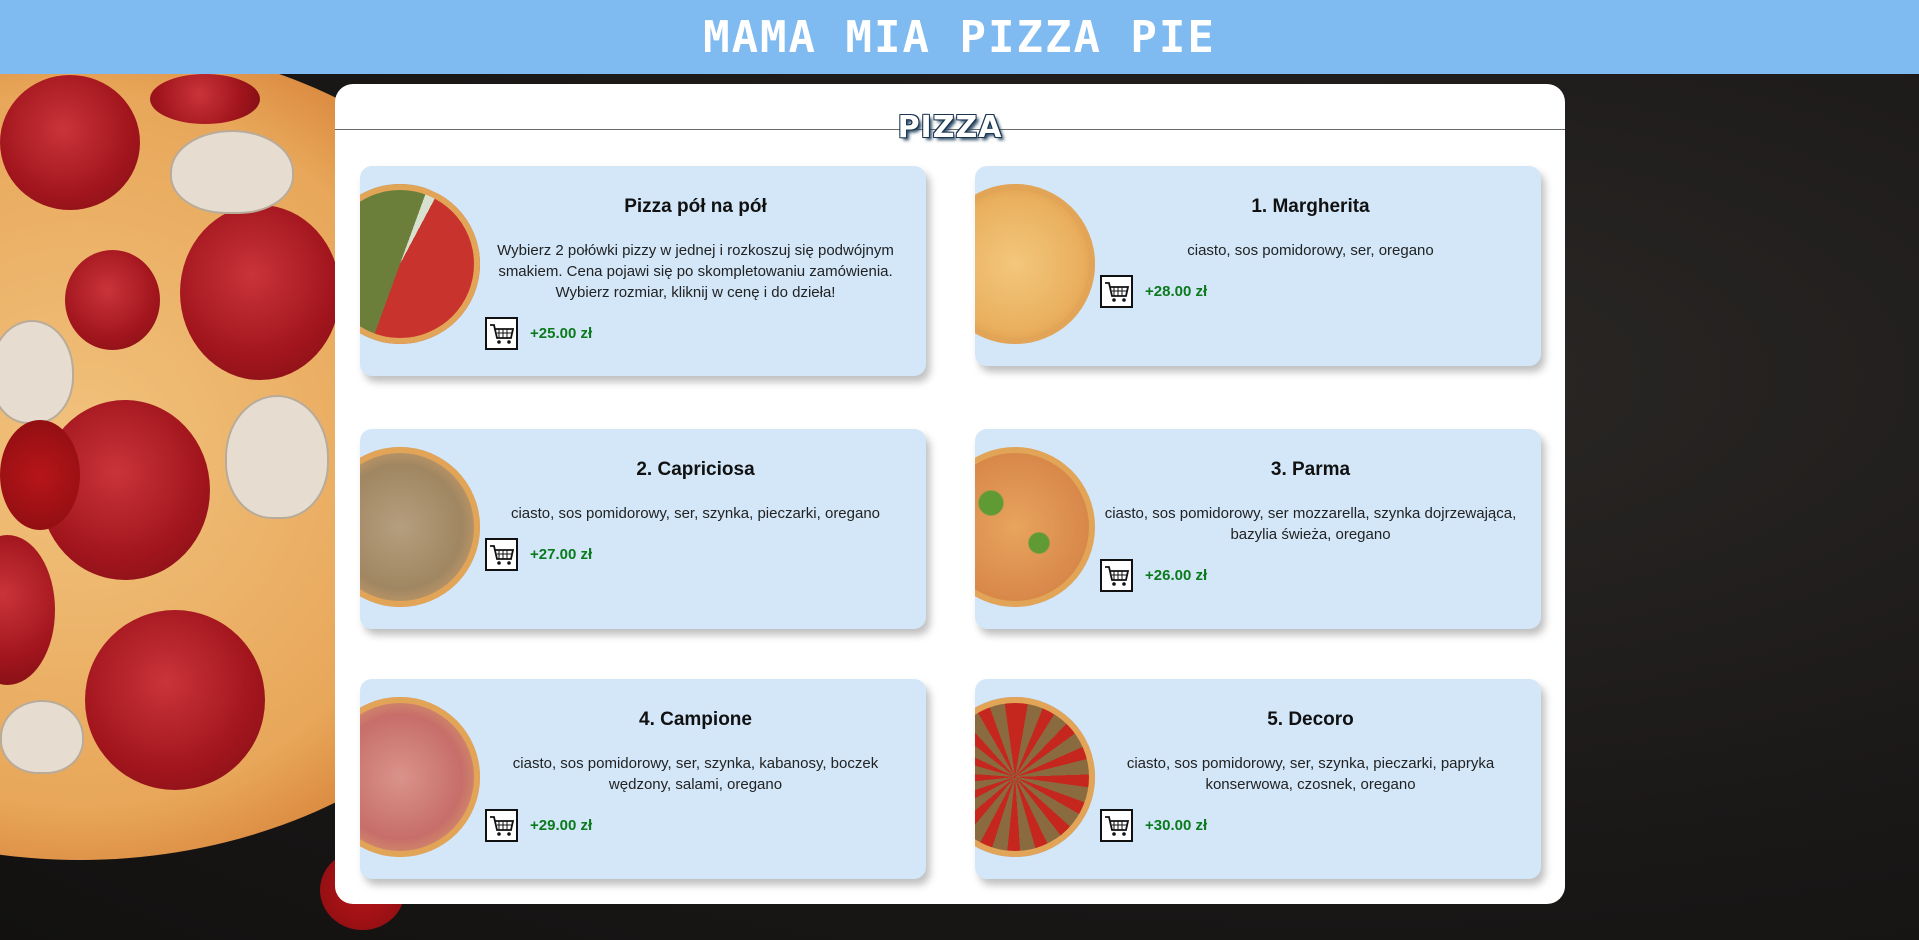  I want to click on tomato-decor, so click(40, 475).